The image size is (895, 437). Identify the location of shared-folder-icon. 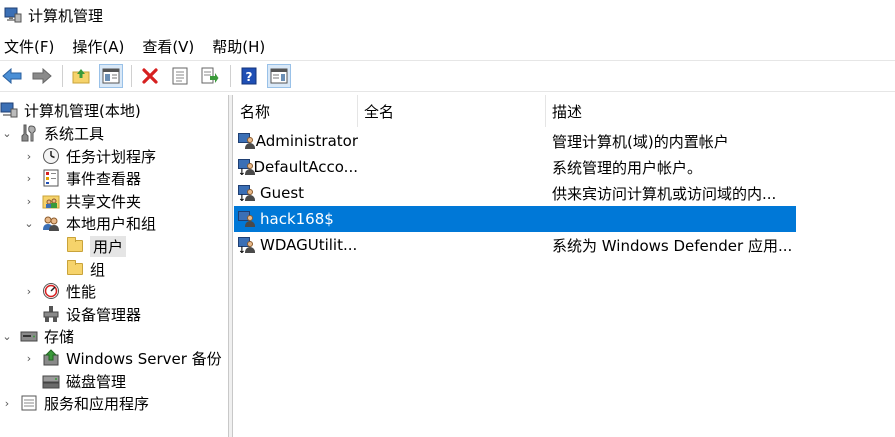
(51, 201).